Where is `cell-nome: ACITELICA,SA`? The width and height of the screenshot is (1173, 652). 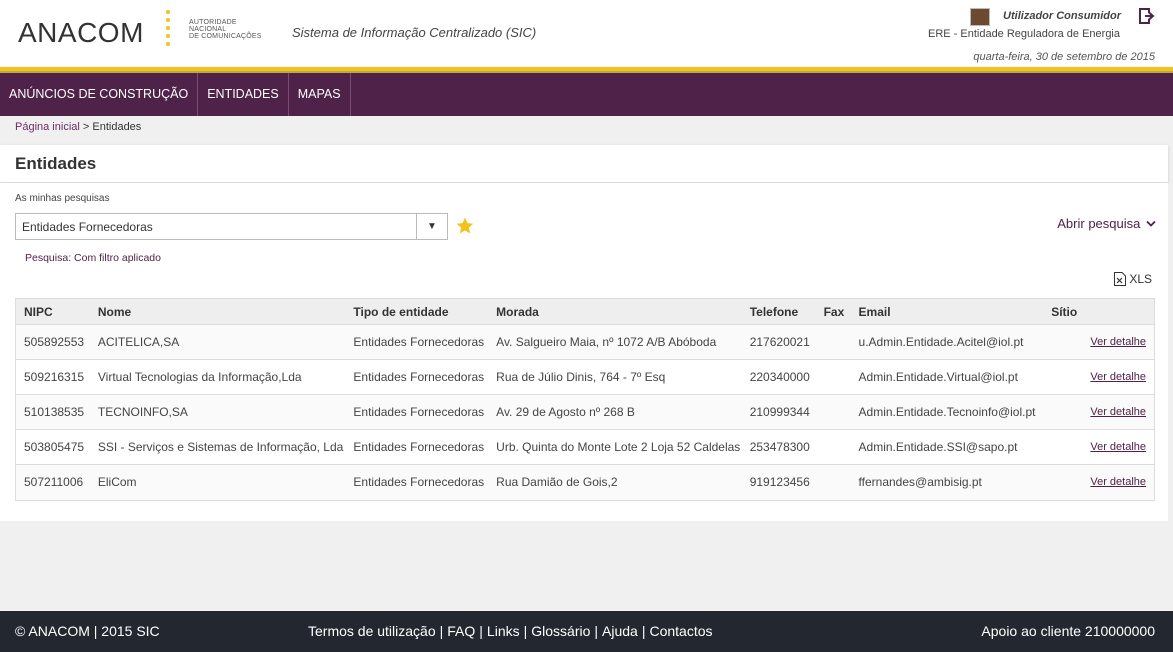 cell-nome: ACITELICA,SA is located at coordinates (138, 341).